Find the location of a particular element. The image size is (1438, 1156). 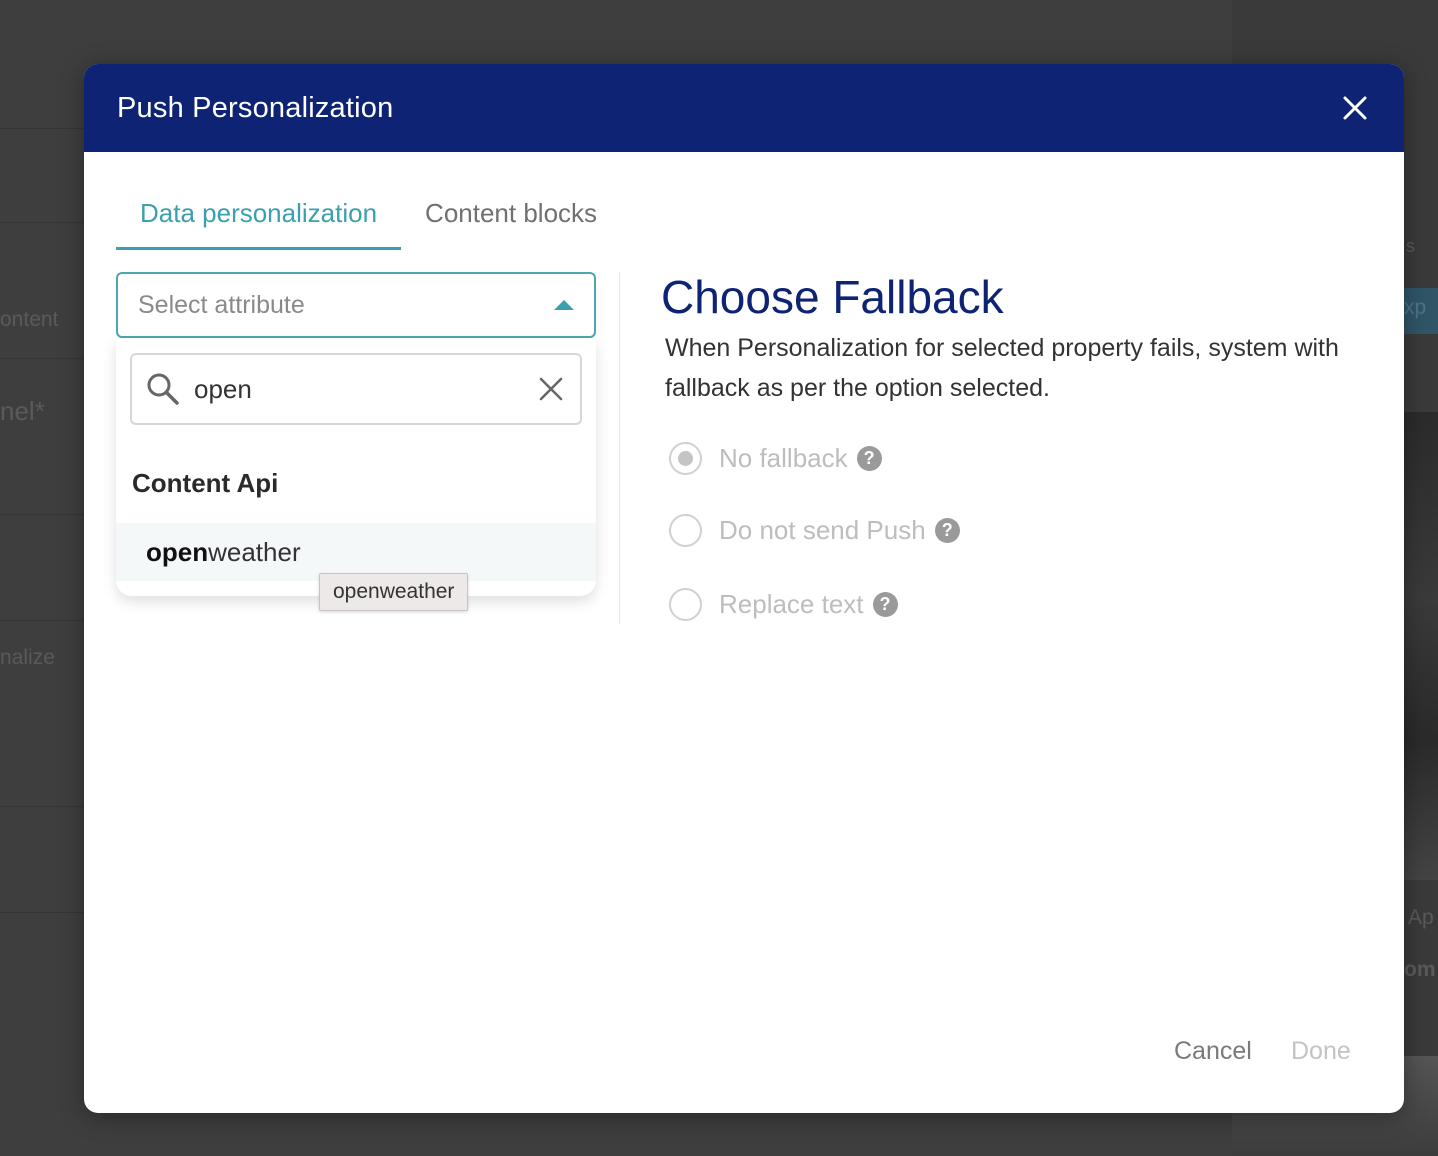

background-text: xp is located at coordinates (1415, 307).